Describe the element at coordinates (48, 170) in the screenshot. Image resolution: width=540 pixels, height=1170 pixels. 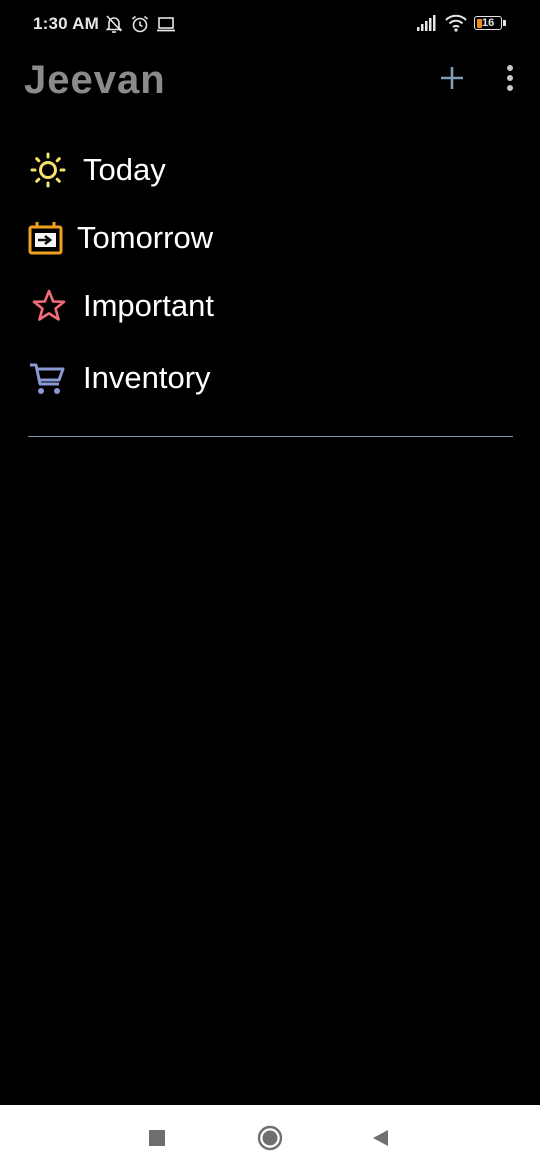
I see `sun-icon` at that location.